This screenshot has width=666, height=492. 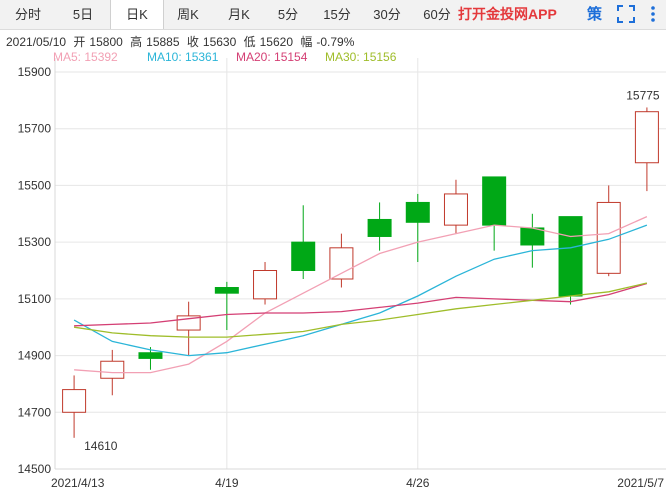 I want to click on x-tick-label: 2021/5/7, so click(x=640, y=483).